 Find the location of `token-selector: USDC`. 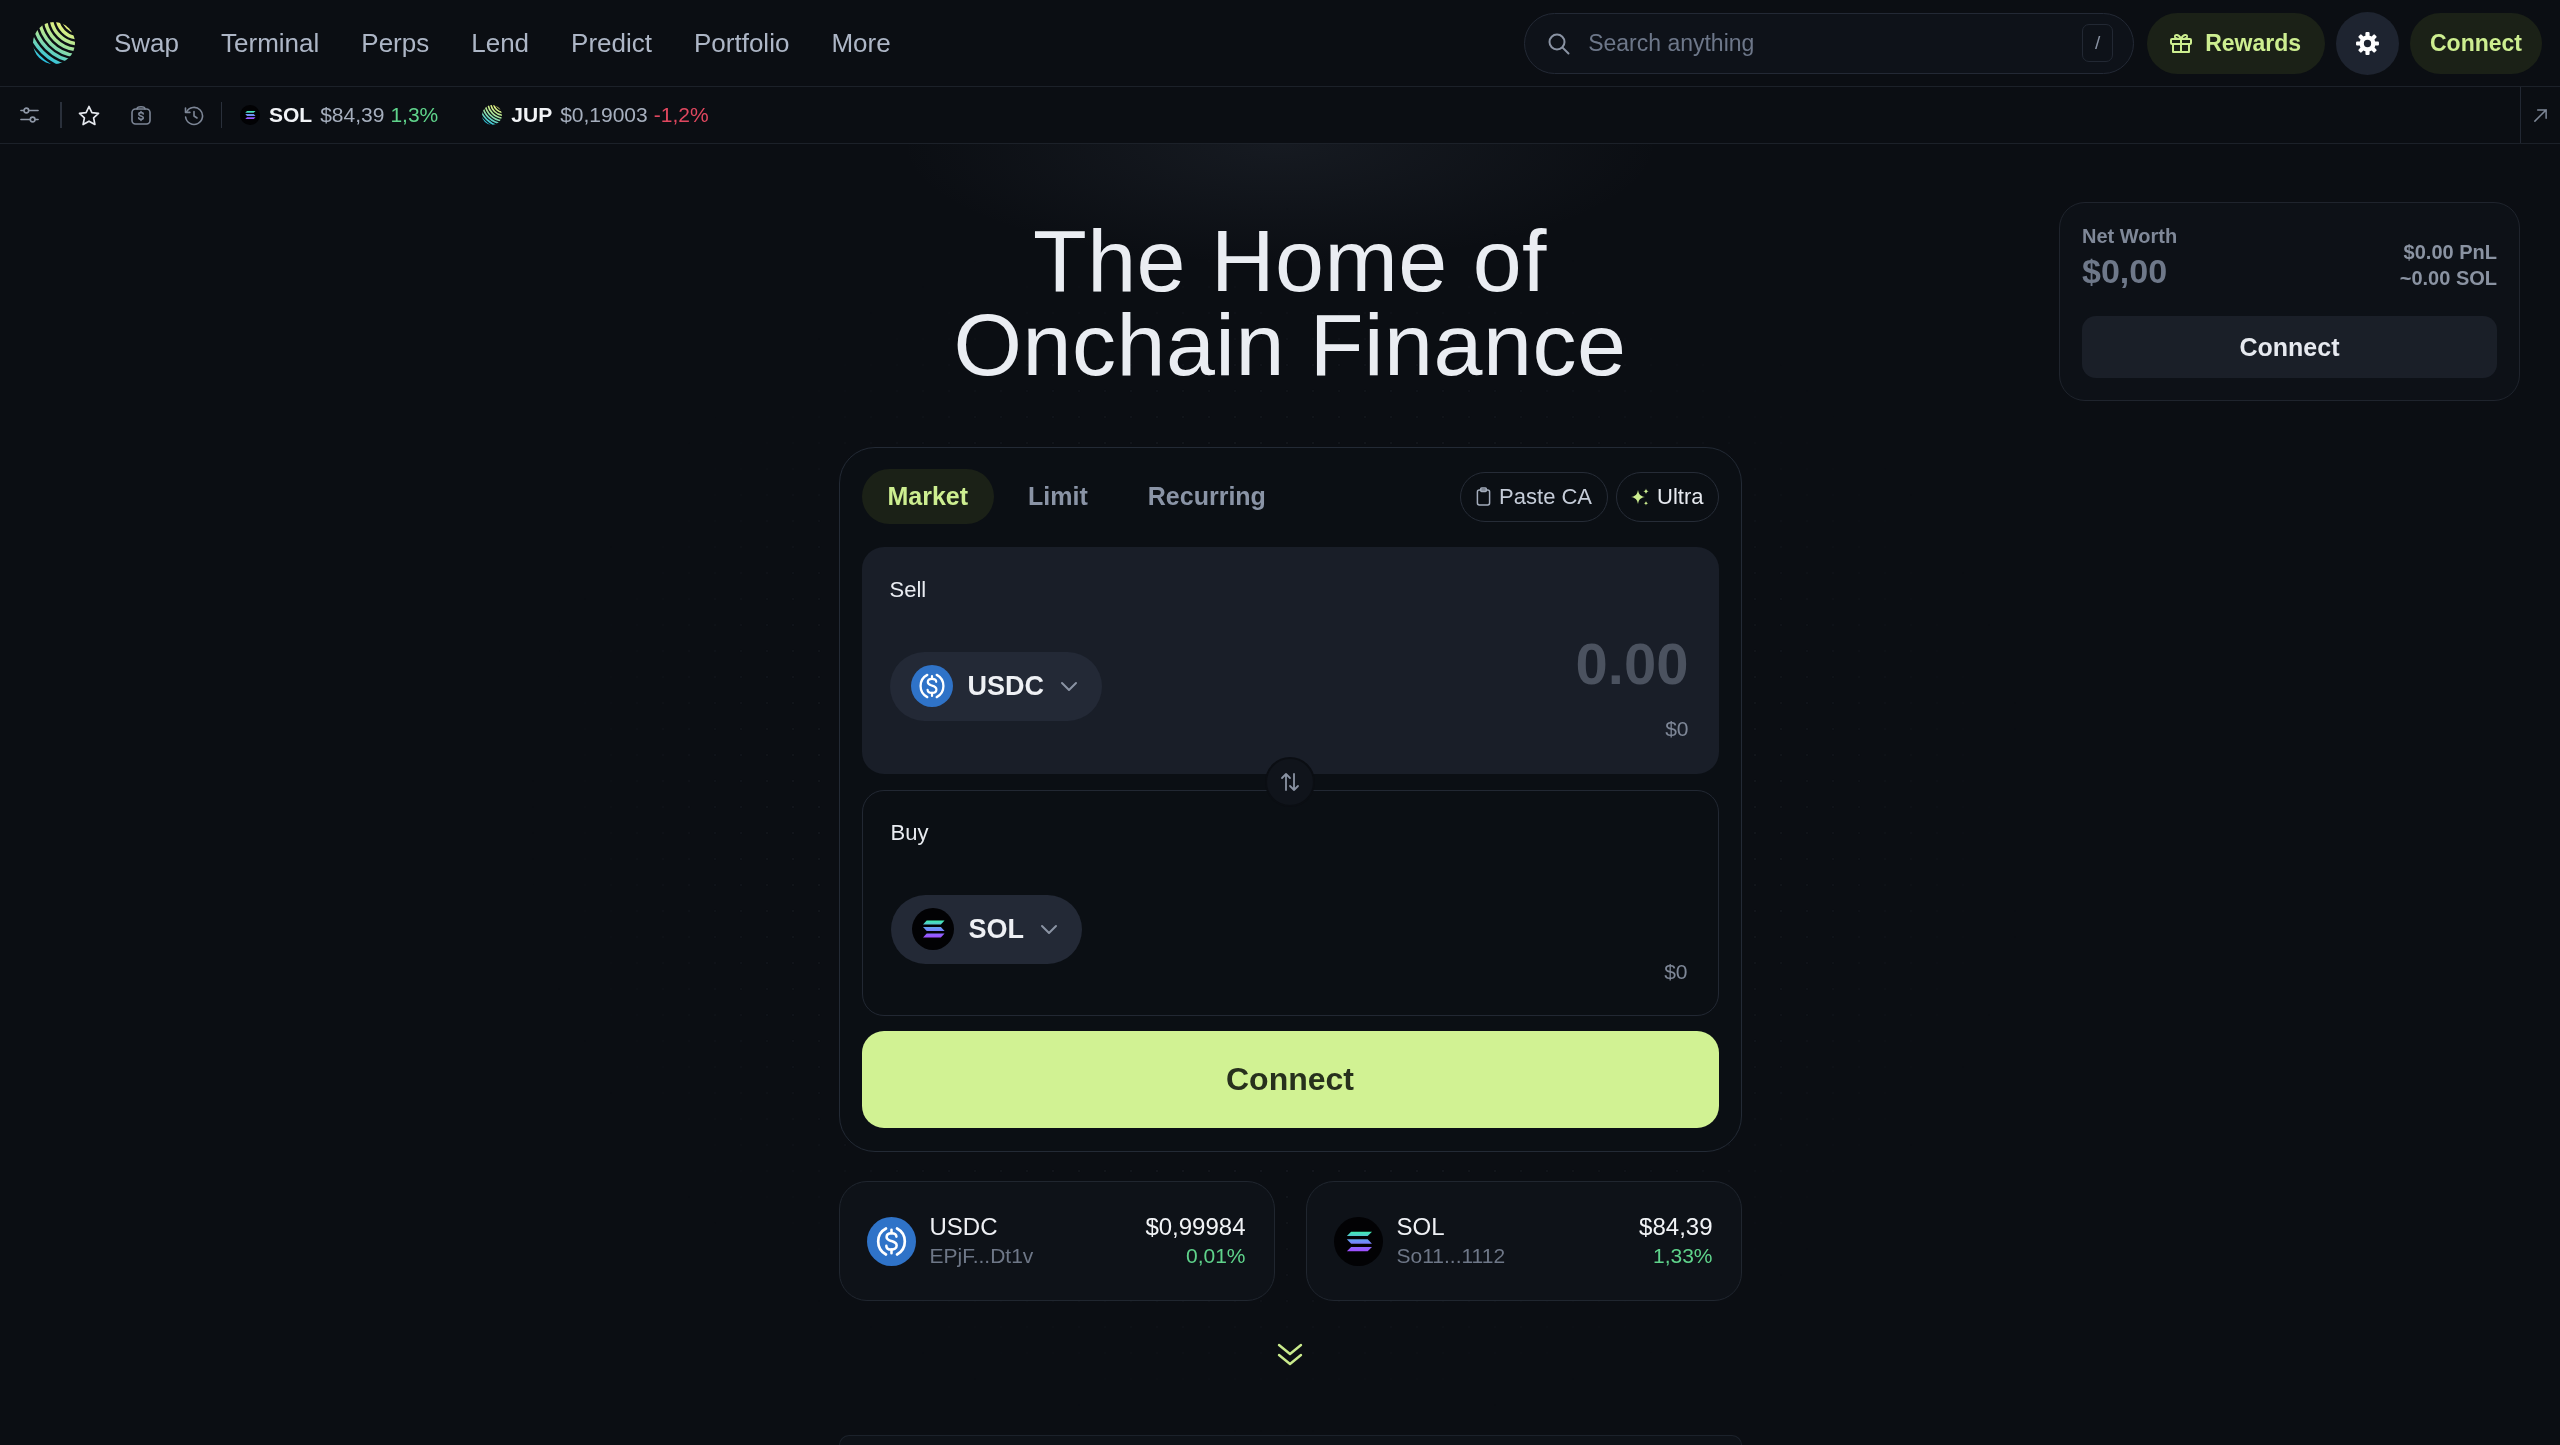

token-selector: USDC is located at coordinates (995, 686).